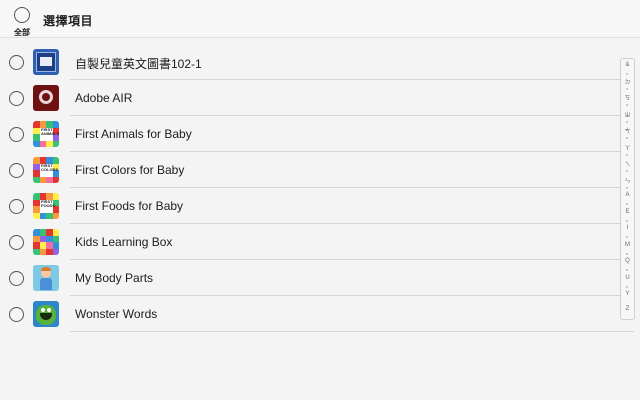  What do you see at coordinates (320, 19) in the screenshot?
I see `header-bar: 全部 選擇項目` at bounding box center [320, 19].